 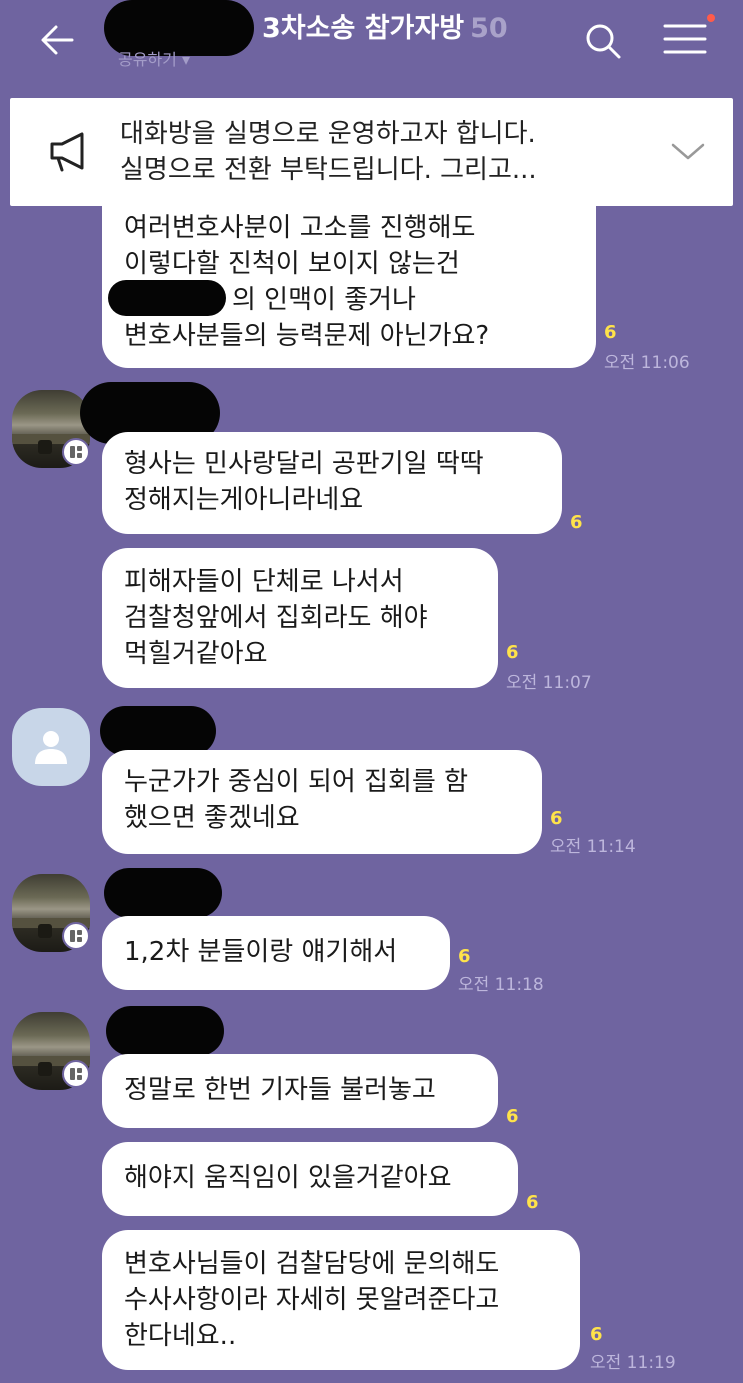 I want to click on message-line: 피해자들이 단체로 나서서, so click(x=264, y=582).